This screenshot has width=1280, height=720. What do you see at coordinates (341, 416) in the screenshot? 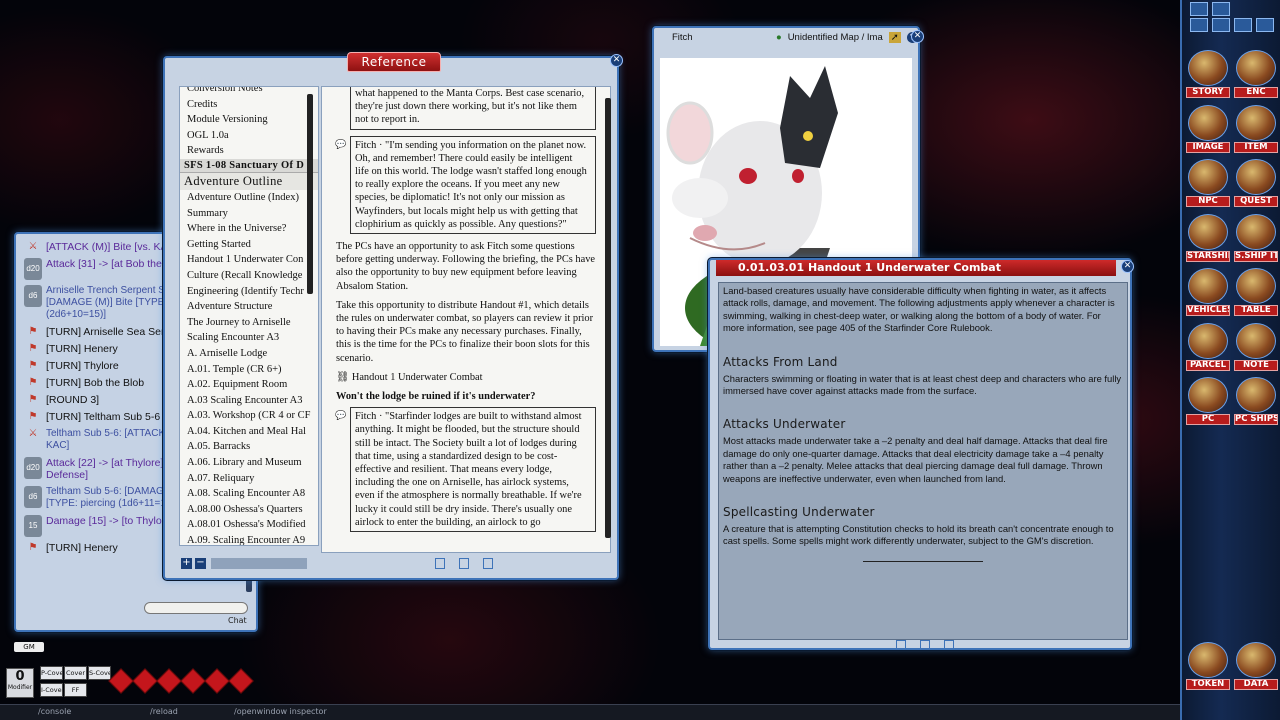
I see `speech-icon: 💬` at bounding box center [341, 416].